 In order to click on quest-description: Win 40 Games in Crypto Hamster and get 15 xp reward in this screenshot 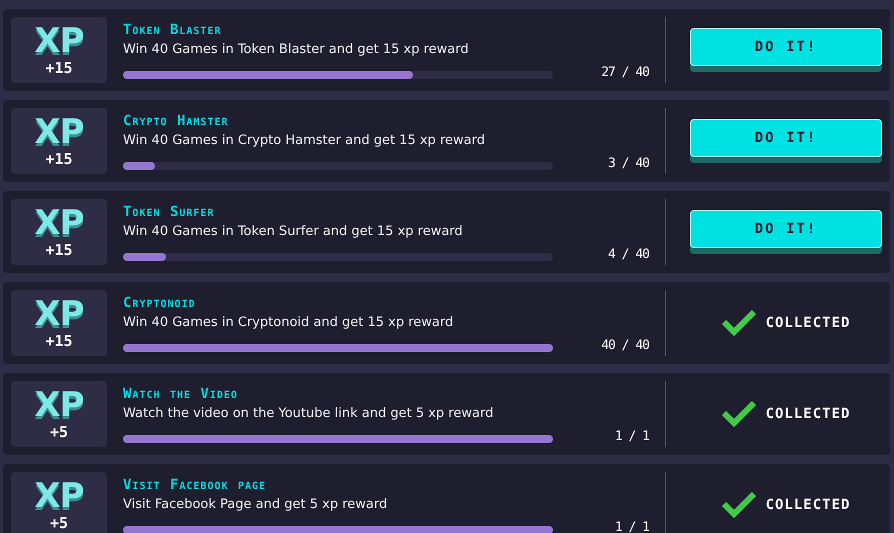, I will do `click(304, 141)`.